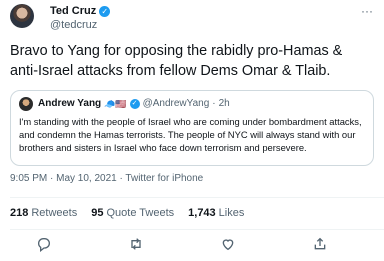 The width and height of the screenshot is (384, 261). I want to click on more-options-icon: ···, so click(367, 11).